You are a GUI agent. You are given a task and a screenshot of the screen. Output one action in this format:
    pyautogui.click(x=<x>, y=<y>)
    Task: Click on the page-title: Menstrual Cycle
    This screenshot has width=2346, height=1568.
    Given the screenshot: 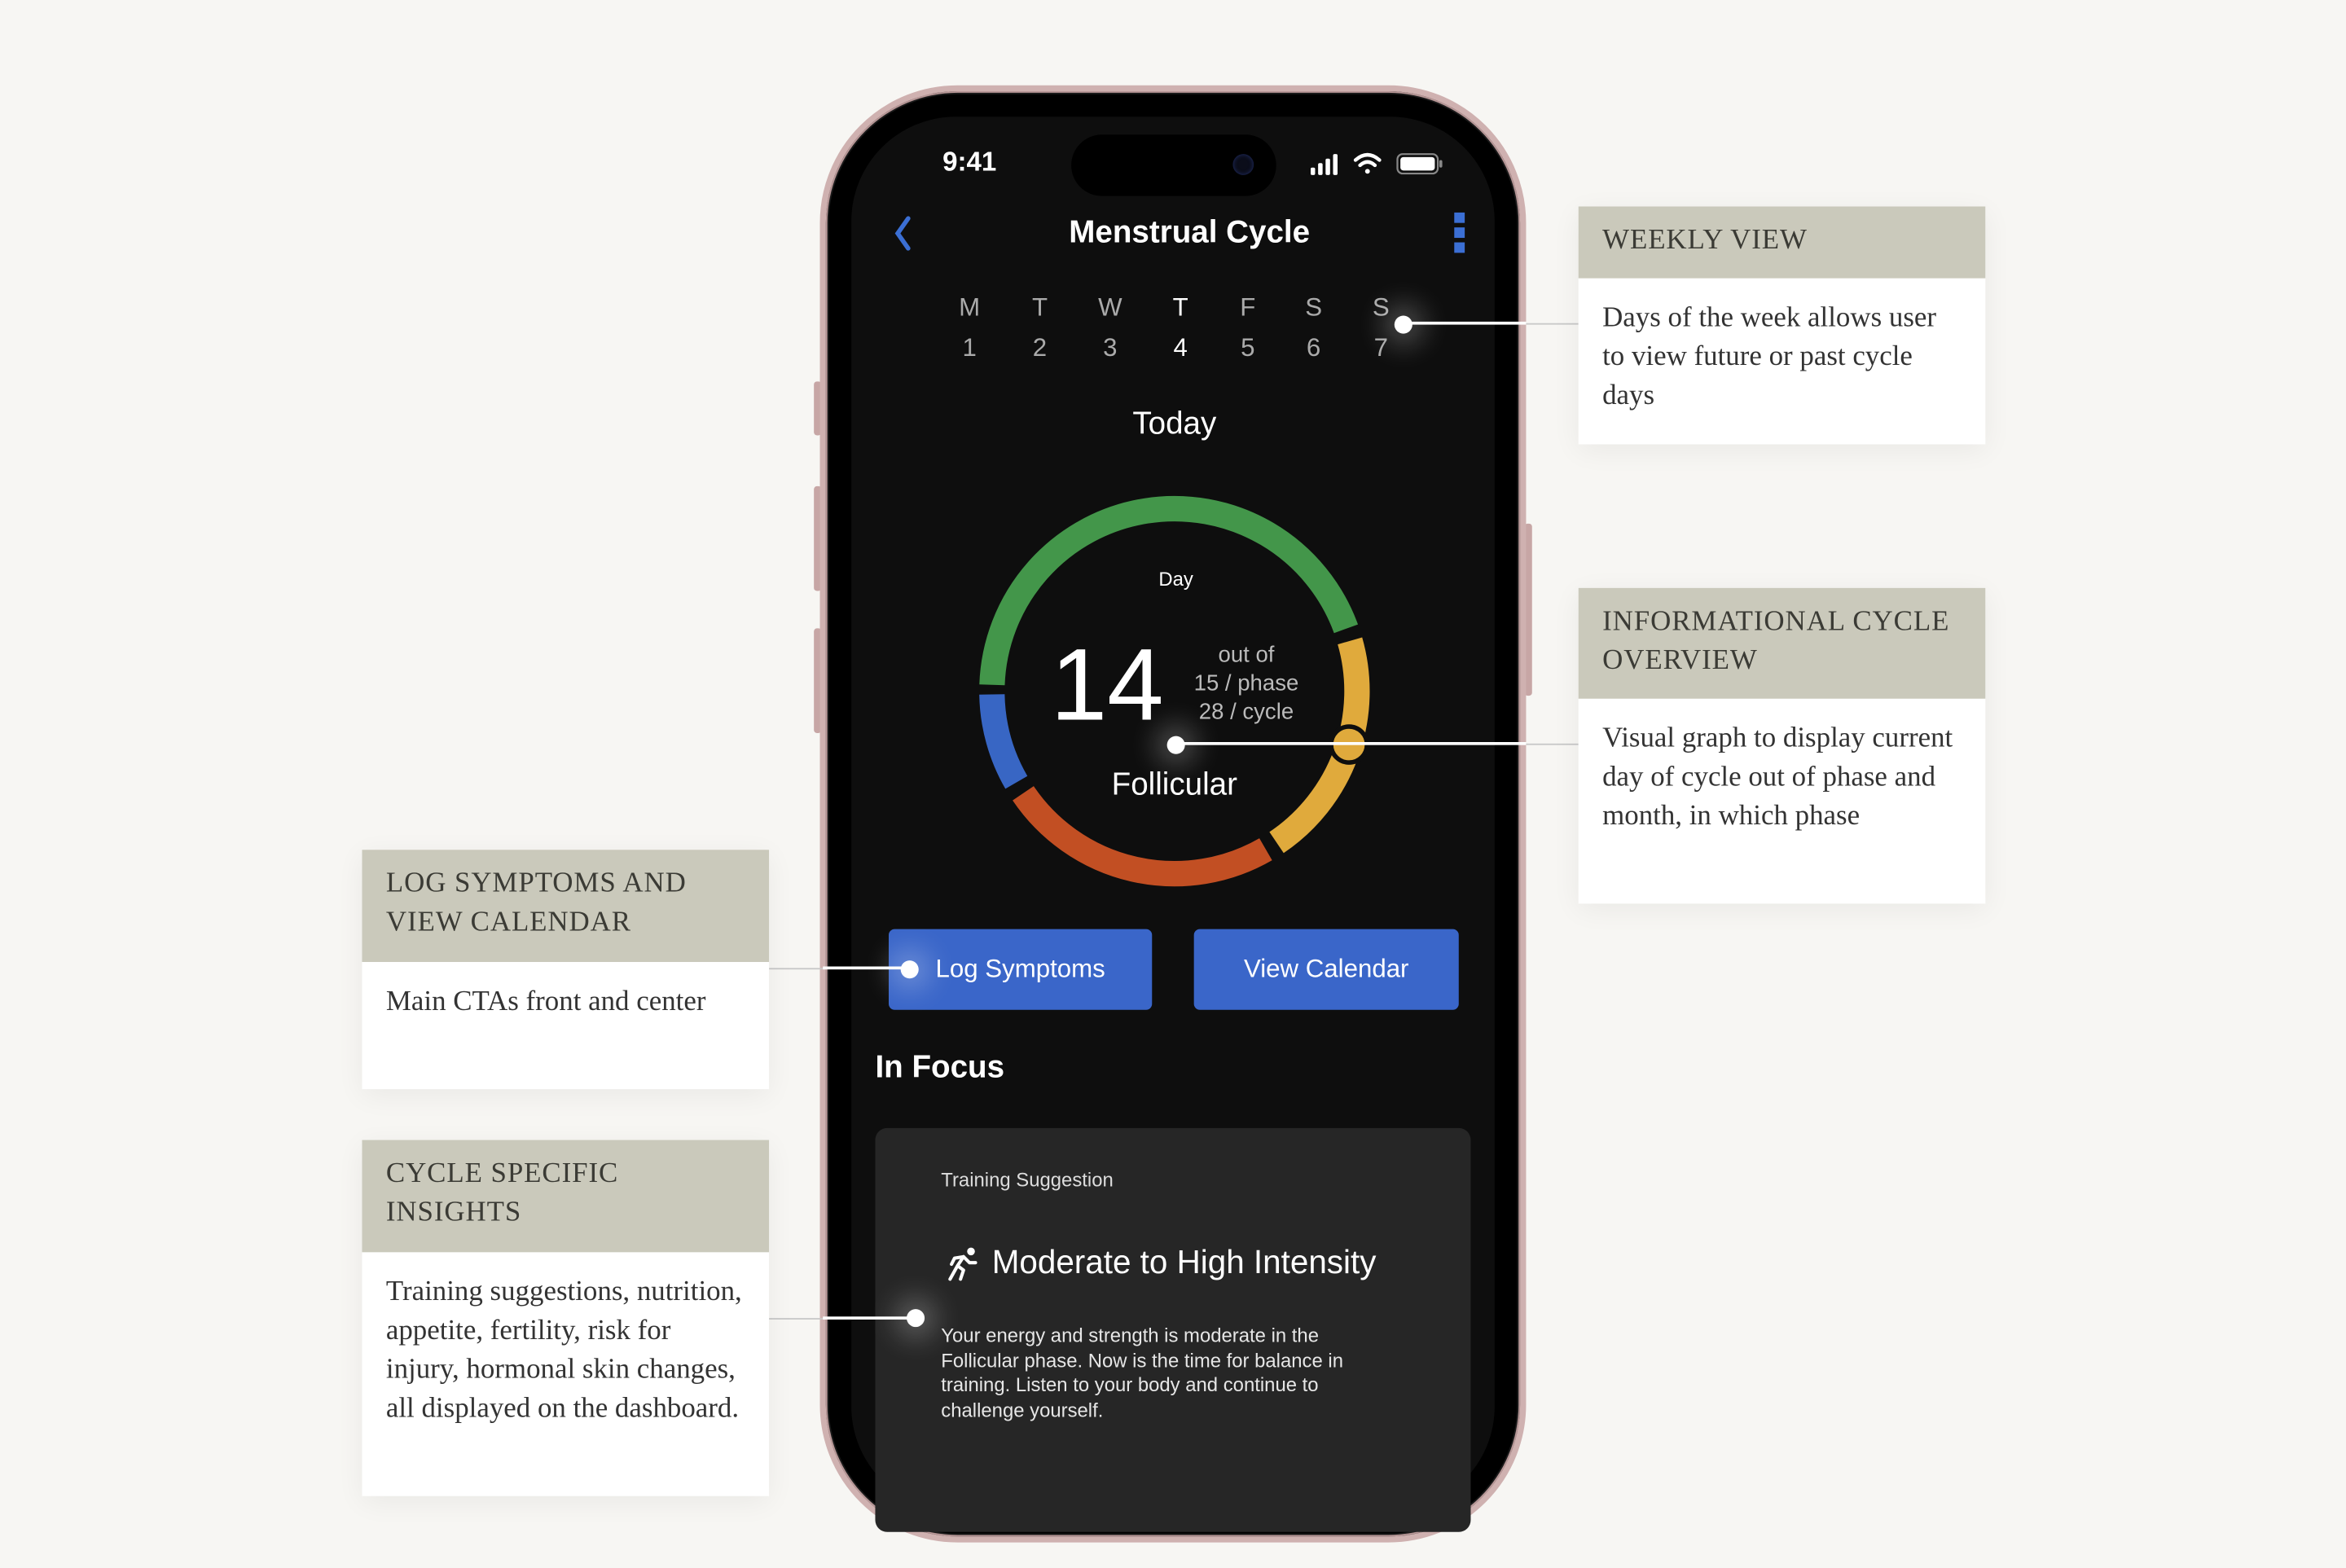 What is the action you would take?
    pyautogui.click(x=1190, y=232)
    